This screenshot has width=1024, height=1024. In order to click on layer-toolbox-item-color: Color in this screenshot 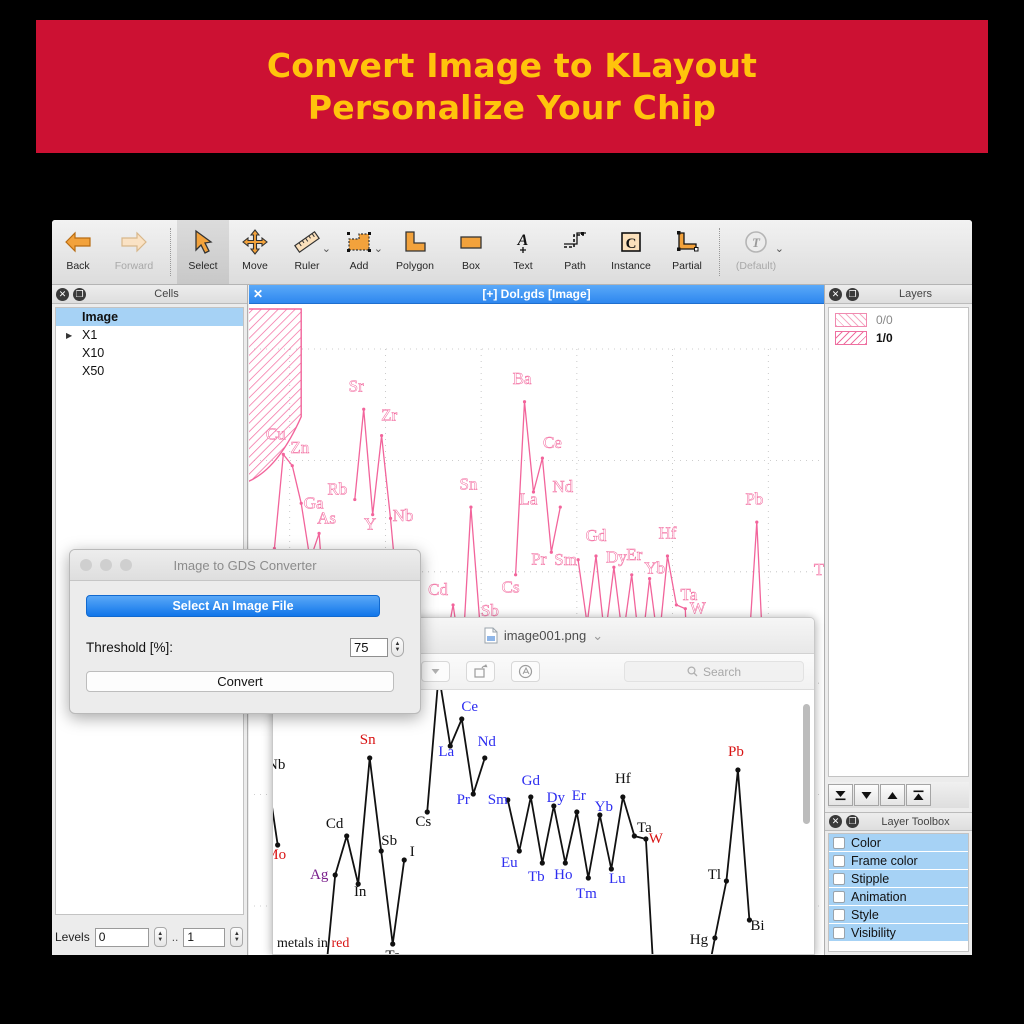, I will do `click(898, 843)`.